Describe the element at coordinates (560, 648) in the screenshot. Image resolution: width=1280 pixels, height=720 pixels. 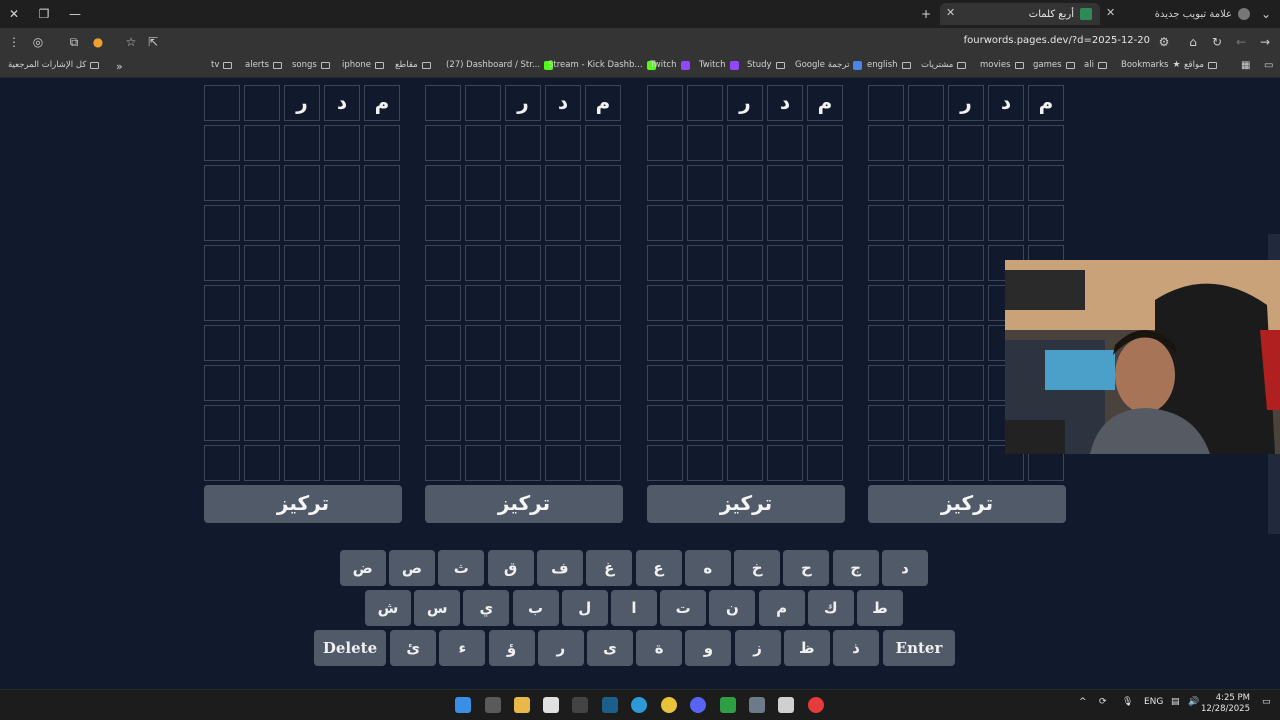
I see `keyboard-key: ر` at that location.